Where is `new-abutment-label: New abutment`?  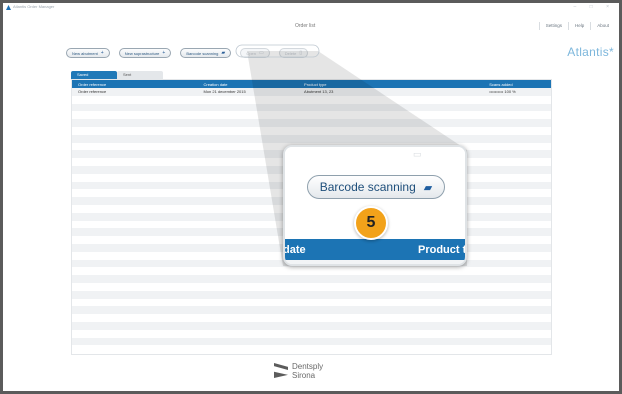
new-abutment-label: New abutment is located at coordinates (85, 53).